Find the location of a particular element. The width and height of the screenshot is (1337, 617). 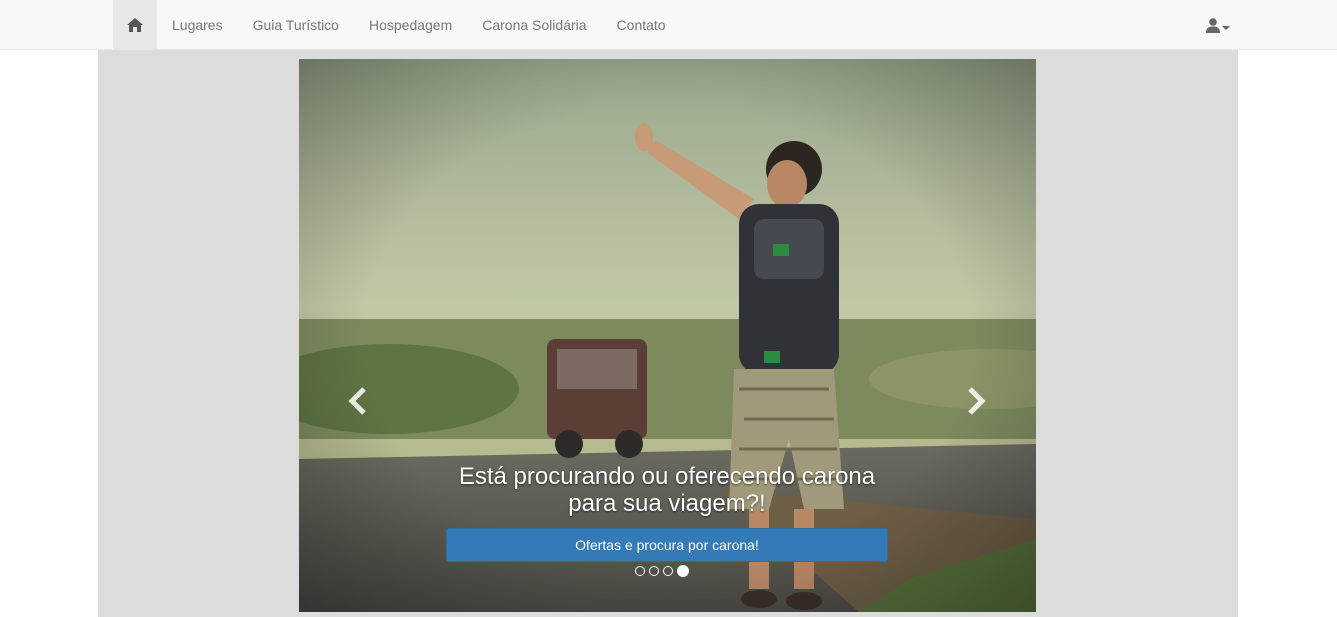

nav-item-label: Hospedagem is located at coordinates (410, 24).